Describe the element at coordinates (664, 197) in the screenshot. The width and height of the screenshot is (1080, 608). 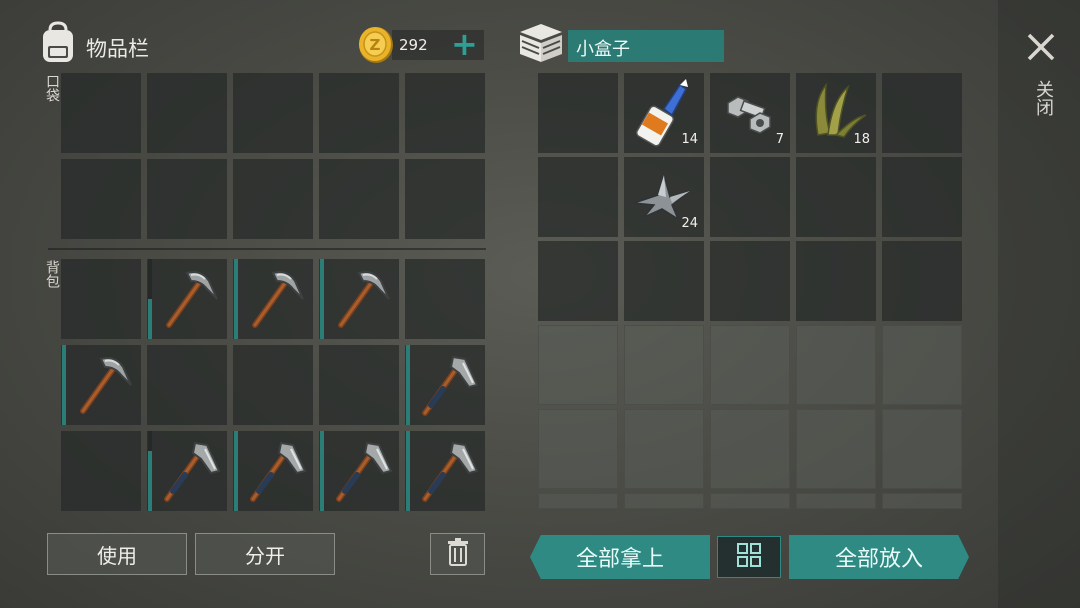
I see `container-slot: 24` at that location.